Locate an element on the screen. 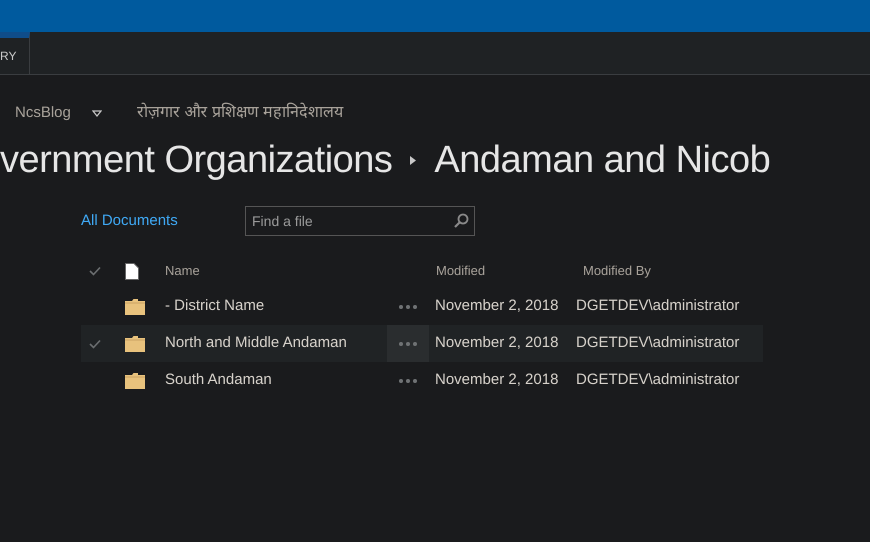  nav-link: रोज़गार और प्रशिक्षण महानिदेशालय is located at coordinates (240, 113).